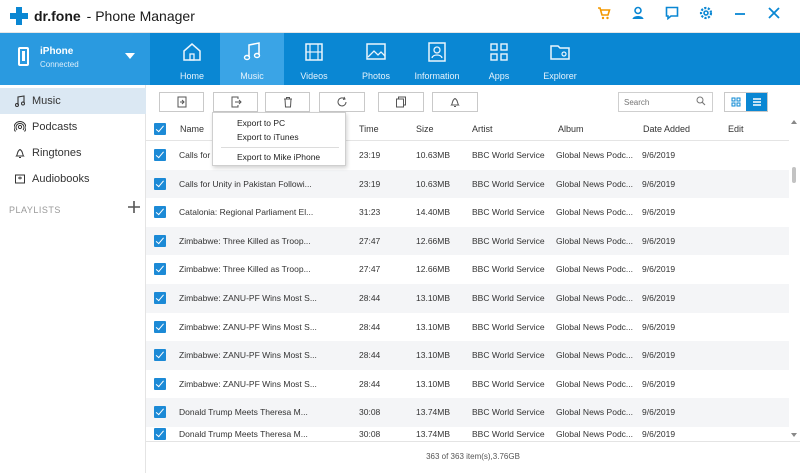 The height and width of the screenshot is (473, 800). I want to click on tab-apps: Apps, so click(499, 59).